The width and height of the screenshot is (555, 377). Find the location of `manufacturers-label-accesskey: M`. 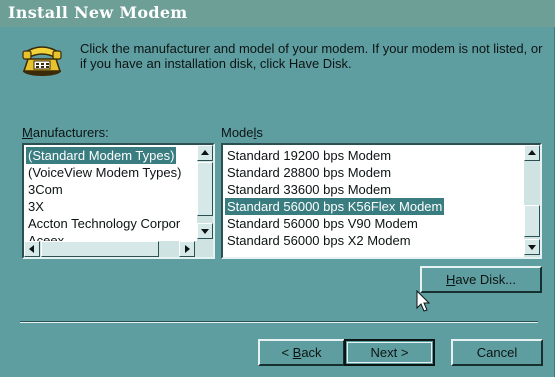

manufacturers-label-accesskey: M is located at coordinates (27, 132).